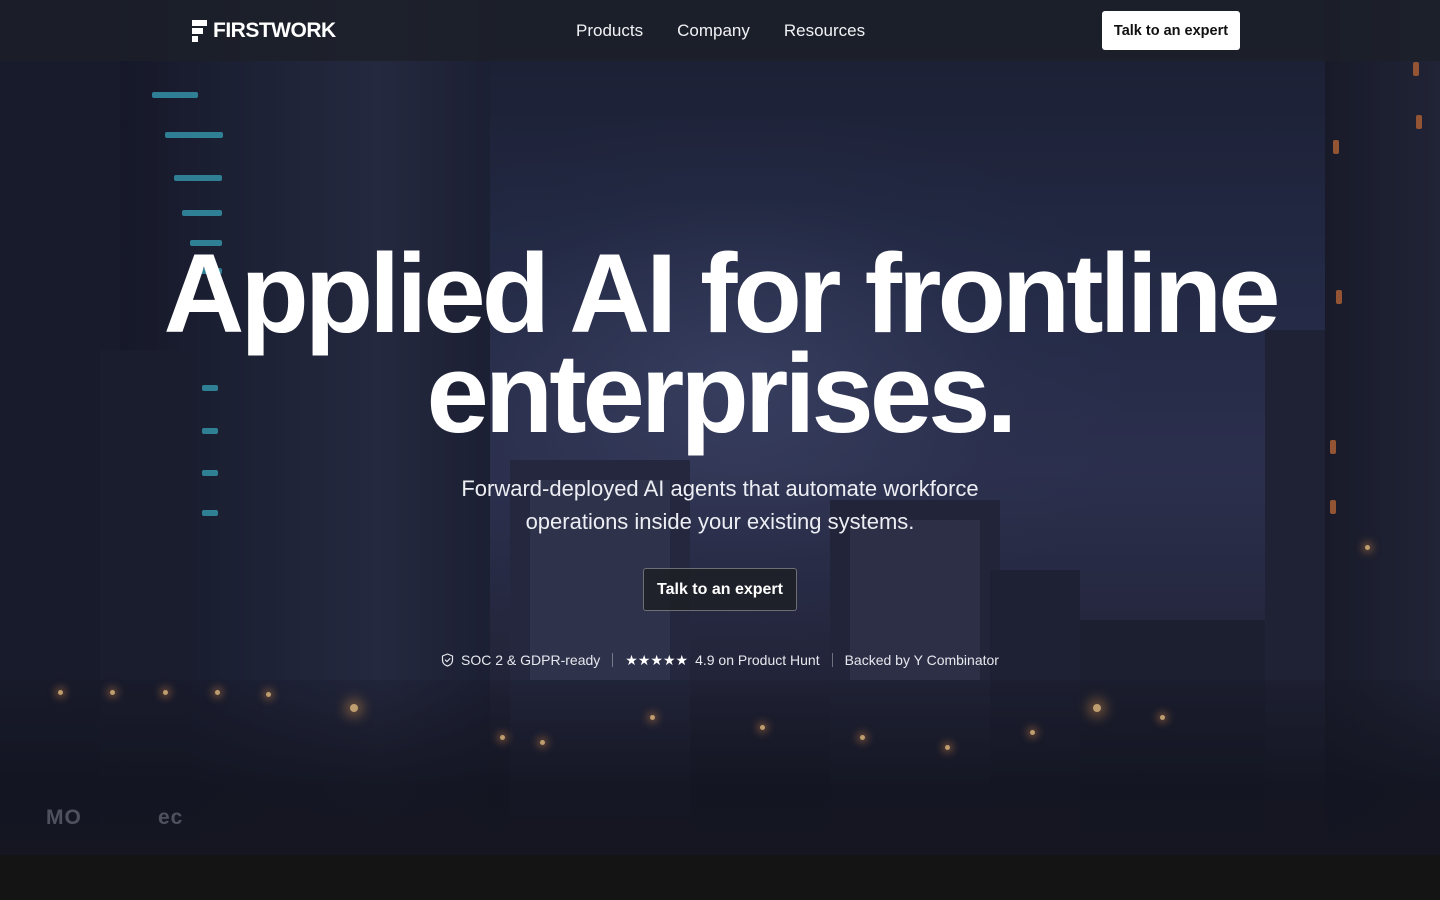 The image size is (1440, 900). I want to click on hero-talk-to-expert-button: Talk to an expert, so click(720, 589).